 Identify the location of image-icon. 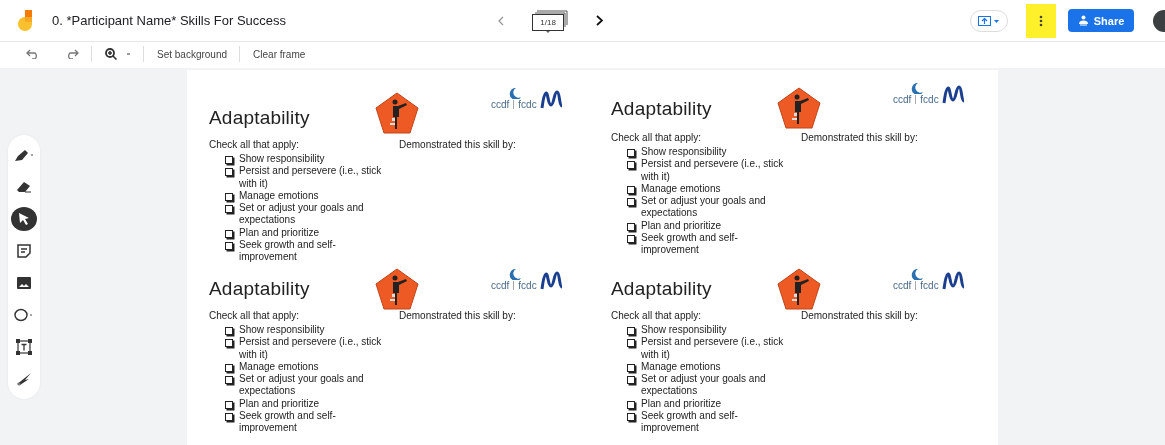
(24, 283).